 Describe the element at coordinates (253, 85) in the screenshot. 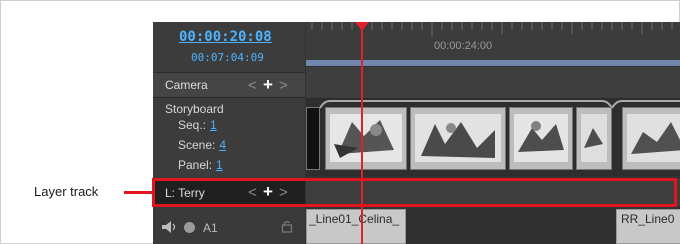

I see `previous-keyframe-button: <` at that location.